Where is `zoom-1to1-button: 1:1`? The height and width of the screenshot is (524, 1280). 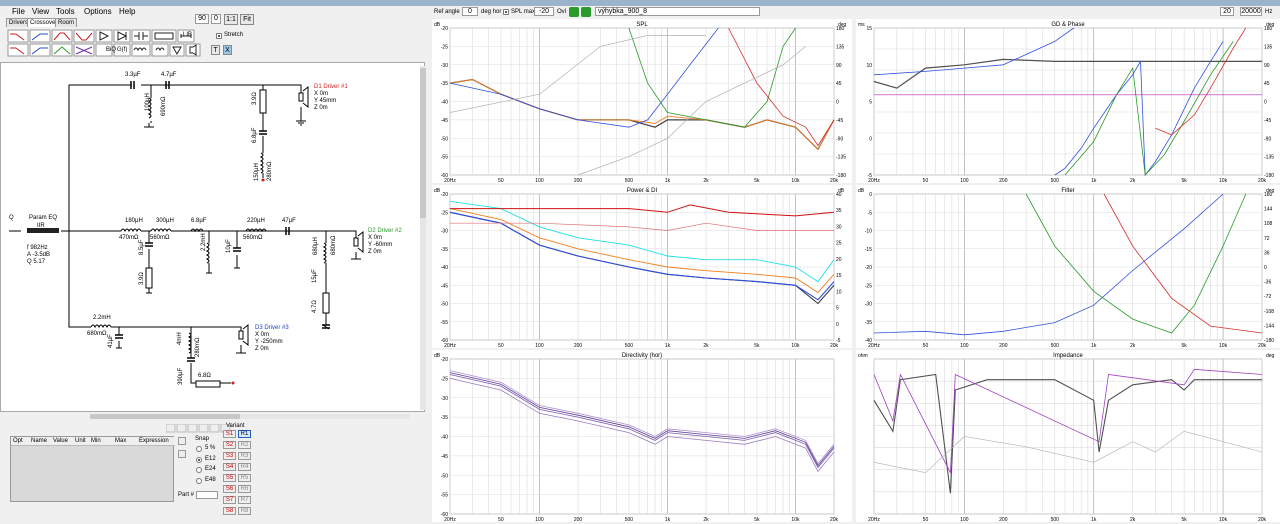 zoom-1to1-button: 1:1 is located at coordinates (231, 19).